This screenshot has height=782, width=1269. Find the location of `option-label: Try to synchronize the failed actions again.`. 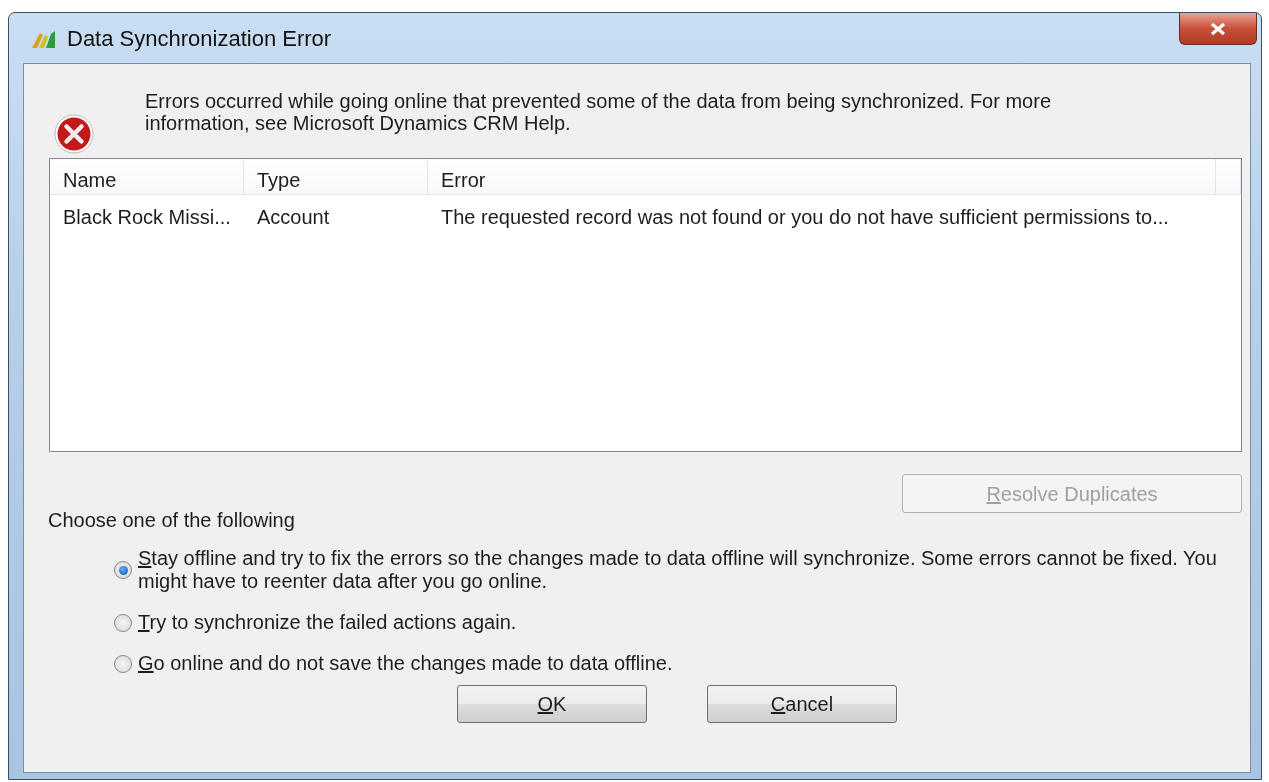

option-label: Try to synchronize the failed actions again. is located at coordinates (327, 622).